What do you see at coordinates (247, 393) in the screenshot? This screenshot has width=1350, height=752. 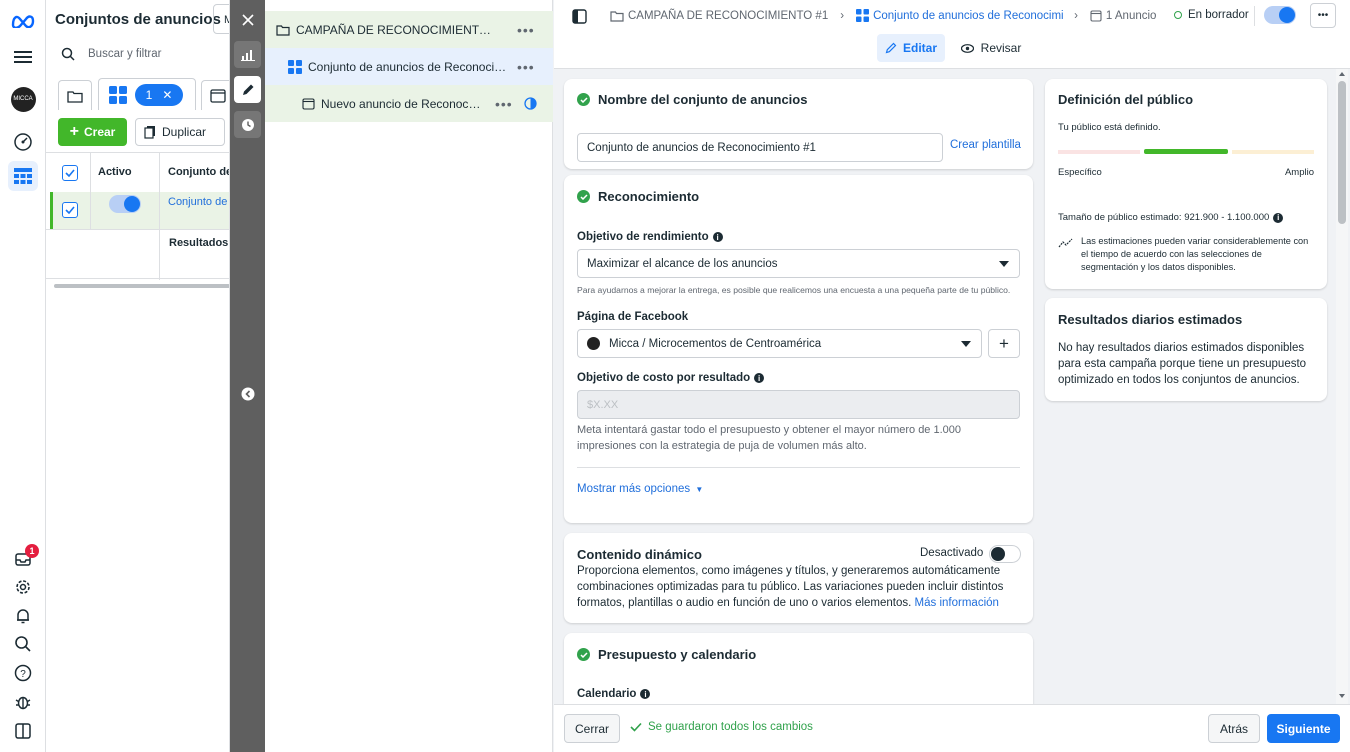 I see `collapse-panel-icon` at bounding box center [247, 393].